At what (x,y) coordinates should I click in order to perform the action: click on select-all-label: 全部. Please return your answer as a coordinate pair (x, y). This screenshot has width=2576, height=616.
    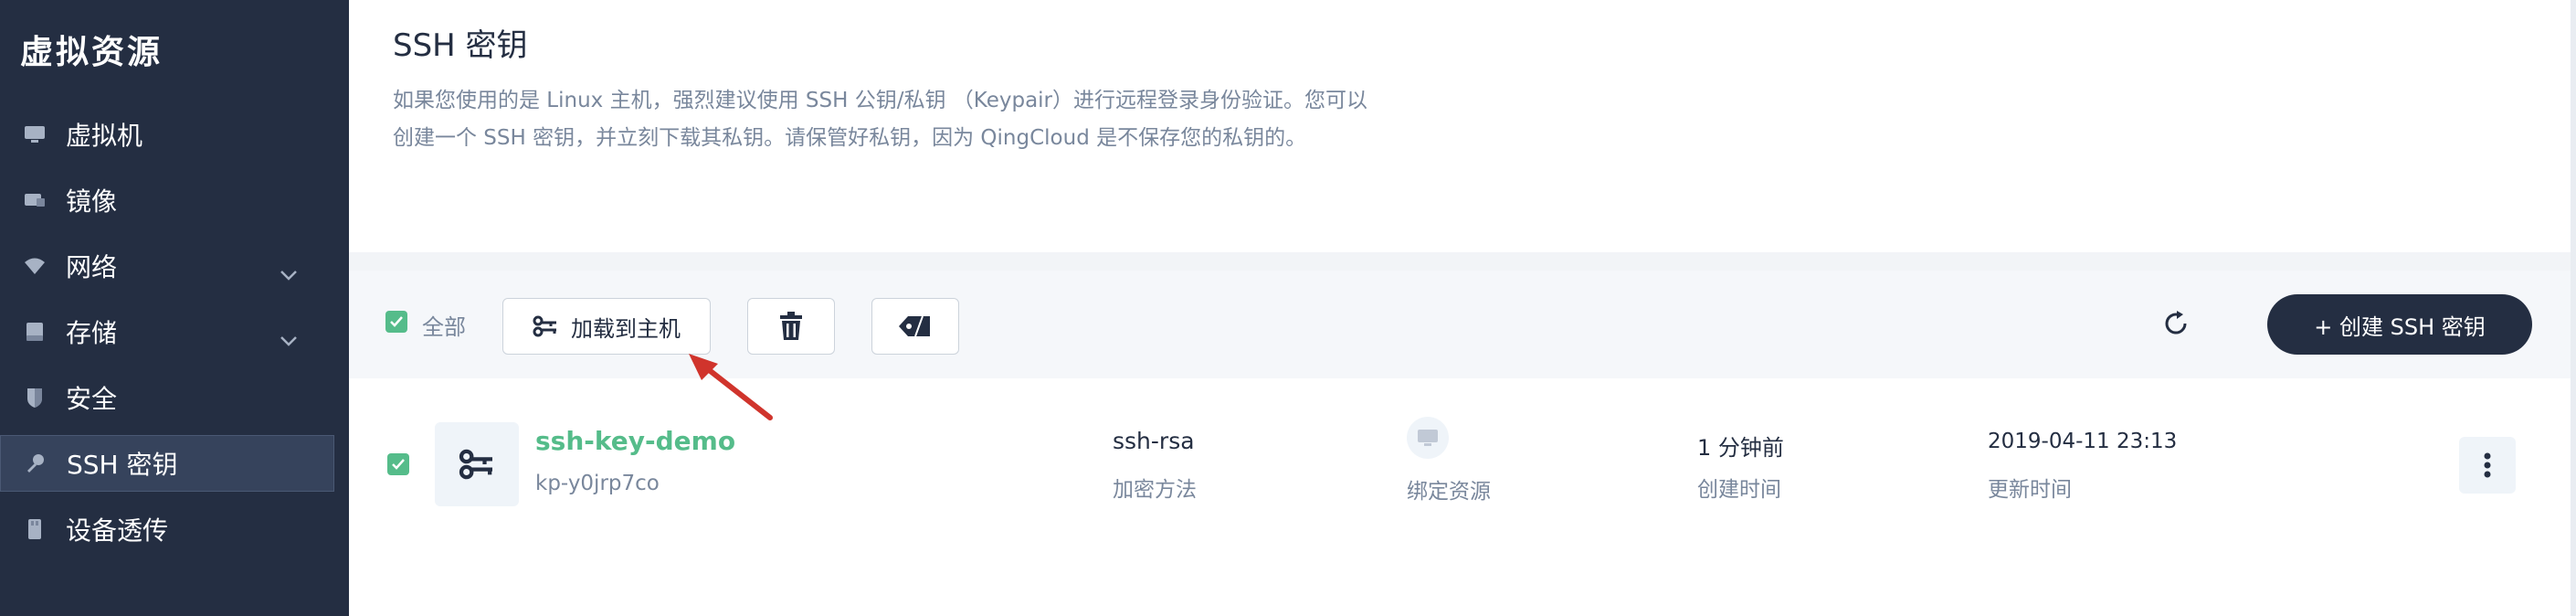
    Looking at the image, I should click on (444, 327).